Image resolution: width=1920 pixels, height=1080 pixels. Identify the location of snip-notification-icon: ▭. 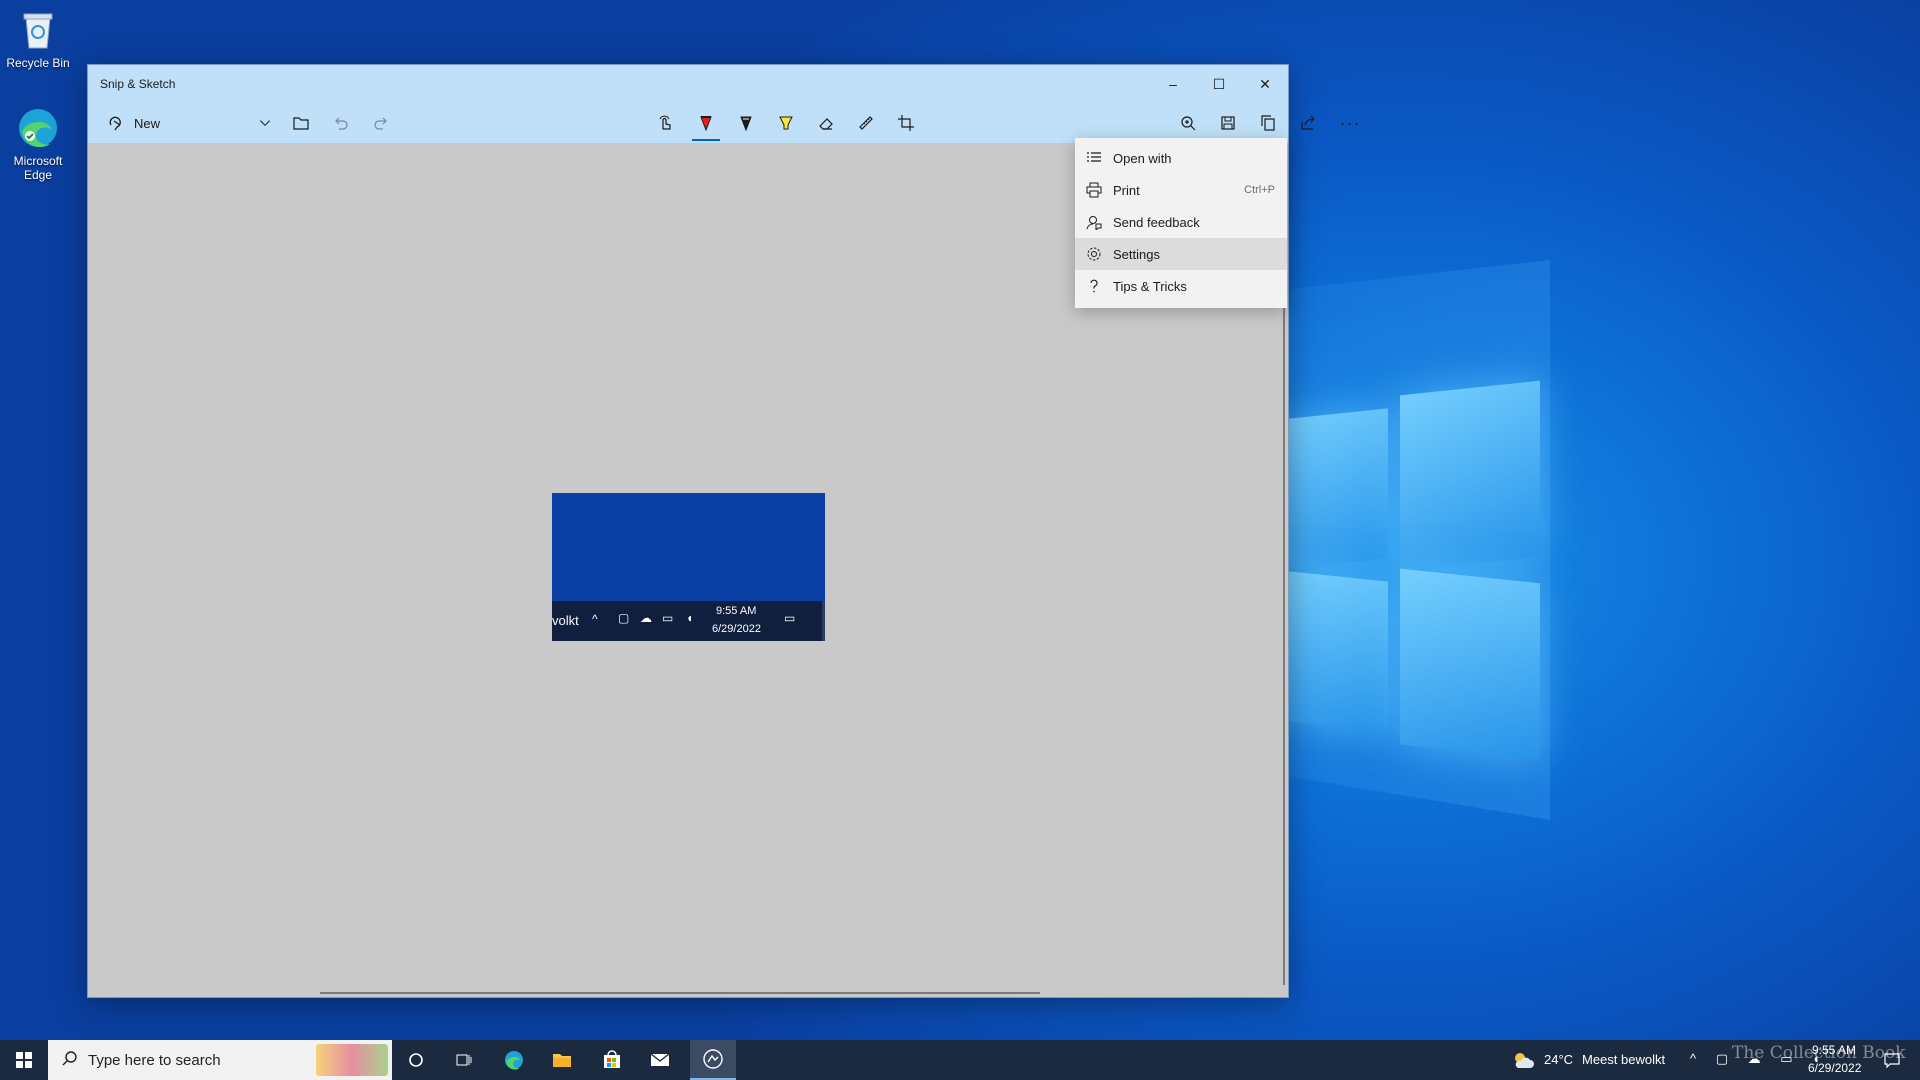
(790, 618).